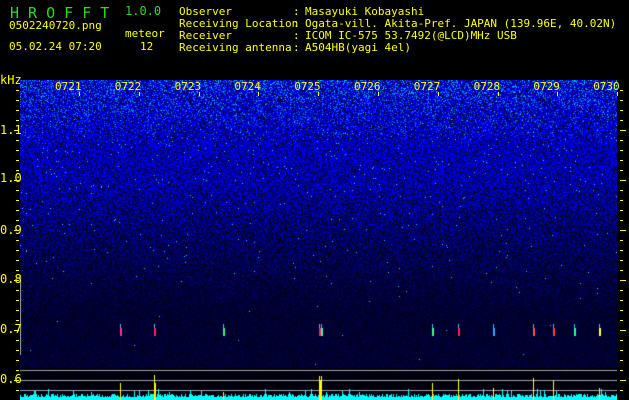  I want to click on y-tick-label: 1.0, so click(11, 178).